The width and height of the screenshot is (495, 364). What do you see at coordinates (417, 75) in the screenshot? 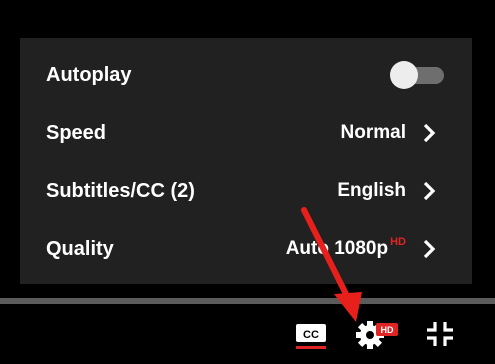
I see `autoplay-toggle` at bounding box center [417, 75].